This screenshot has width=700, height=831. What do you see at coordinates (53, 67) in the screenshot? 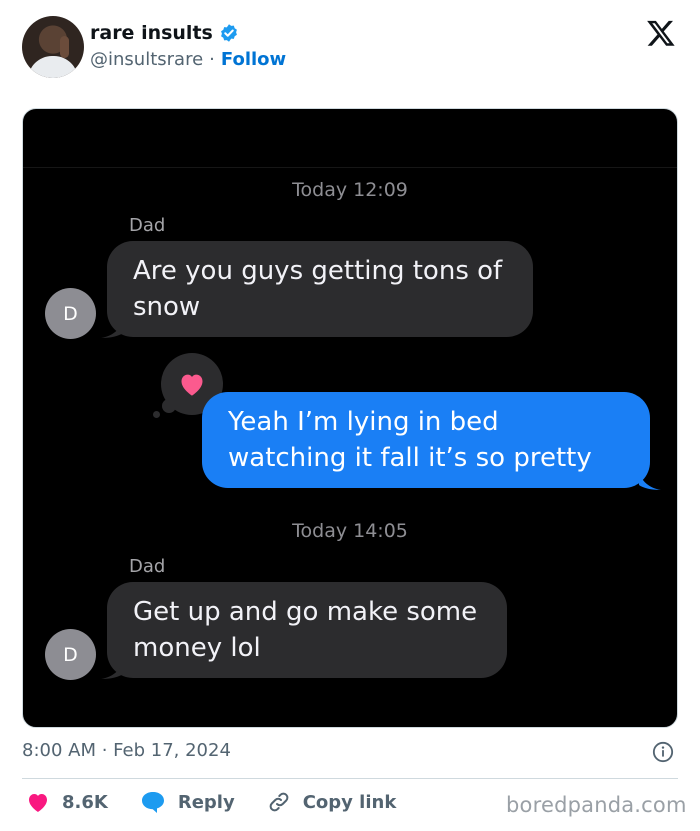
I see `avatar-shirt` at bounding box center [53, 67].